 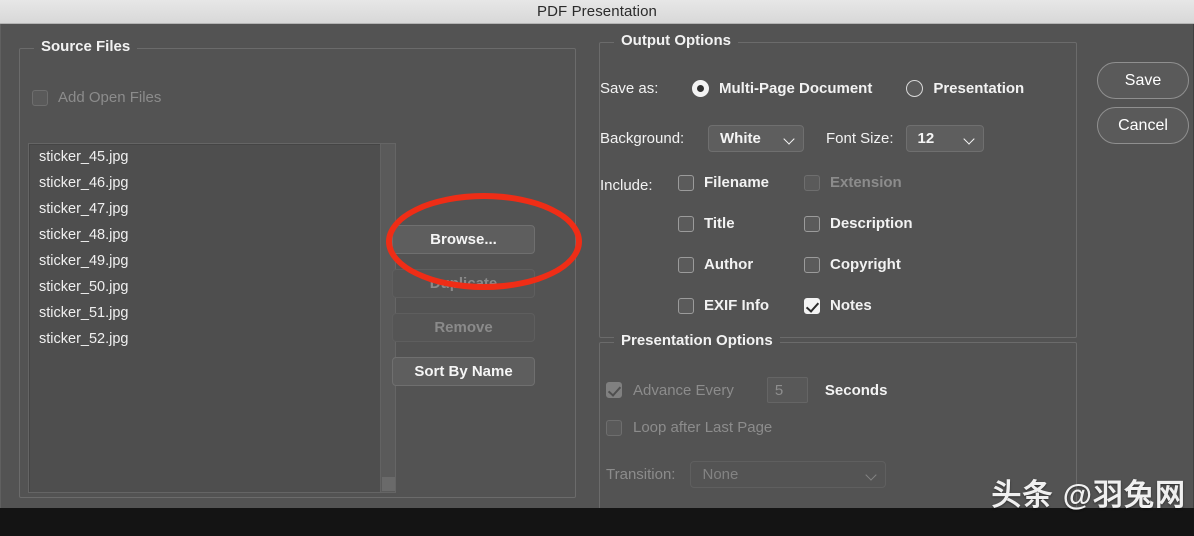 What do you see at coordinates (795, 88) in the screenshot?
I see `save-as-multipage-label: Multi-Page Document` at bounding box center [795, 88].